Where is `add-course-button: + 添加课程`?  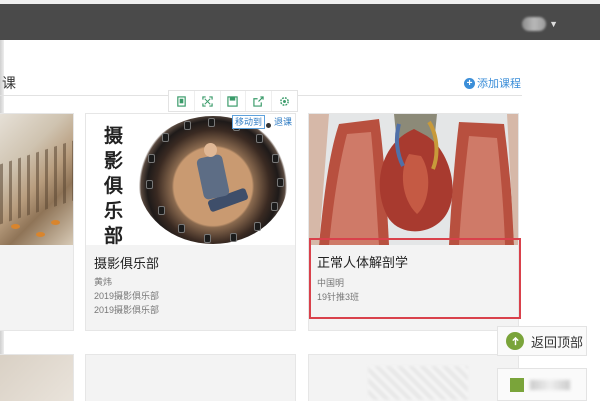
add-course-button: + 添加课程 is located at coordinates (492, 83).